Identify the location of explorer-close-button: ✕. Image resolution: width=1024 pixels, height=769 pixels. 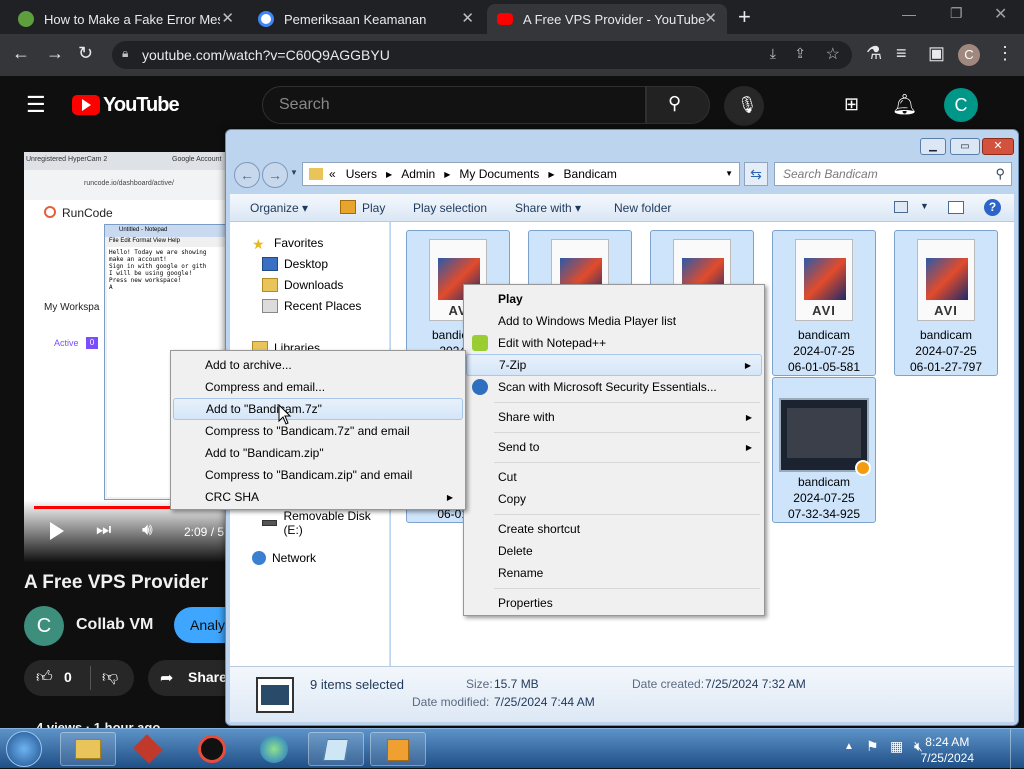
(998, 146).